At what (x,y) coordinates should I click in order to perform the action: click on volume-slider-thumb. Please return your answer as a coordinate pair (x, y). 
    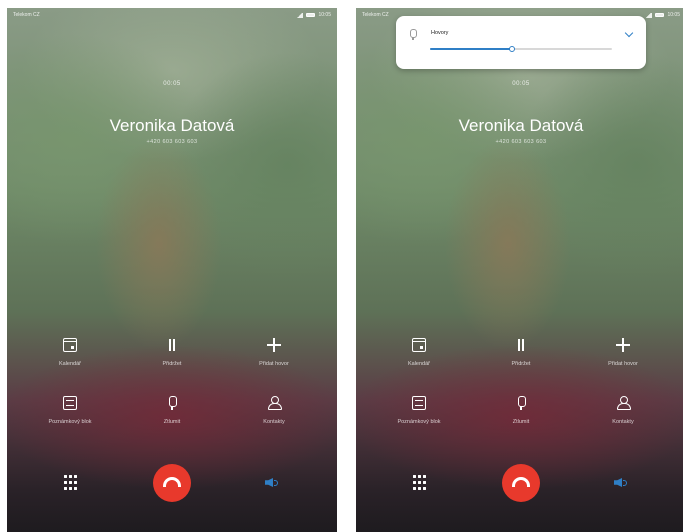
    Looking at the image, I should click on (511, 49).